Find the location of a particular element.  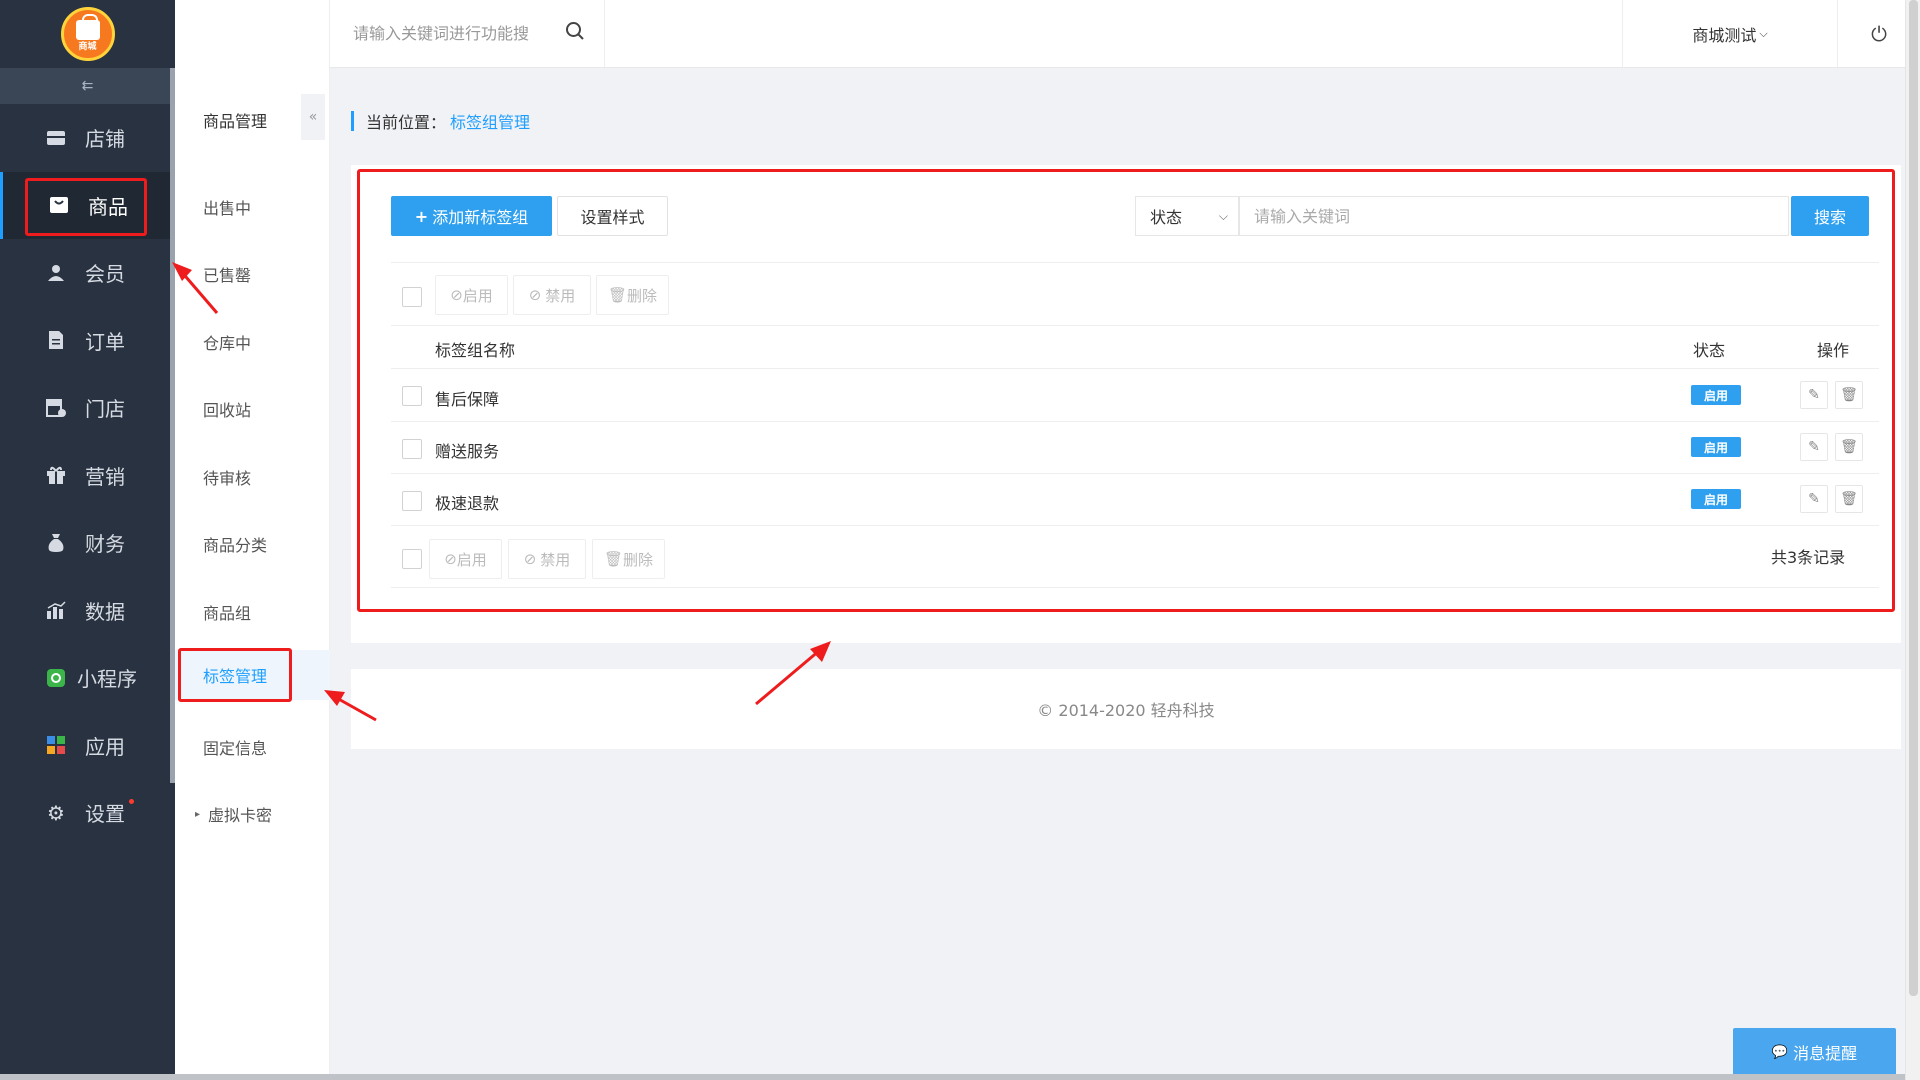

submenu-title: 商品管理 is located at coordinates (235, 121).